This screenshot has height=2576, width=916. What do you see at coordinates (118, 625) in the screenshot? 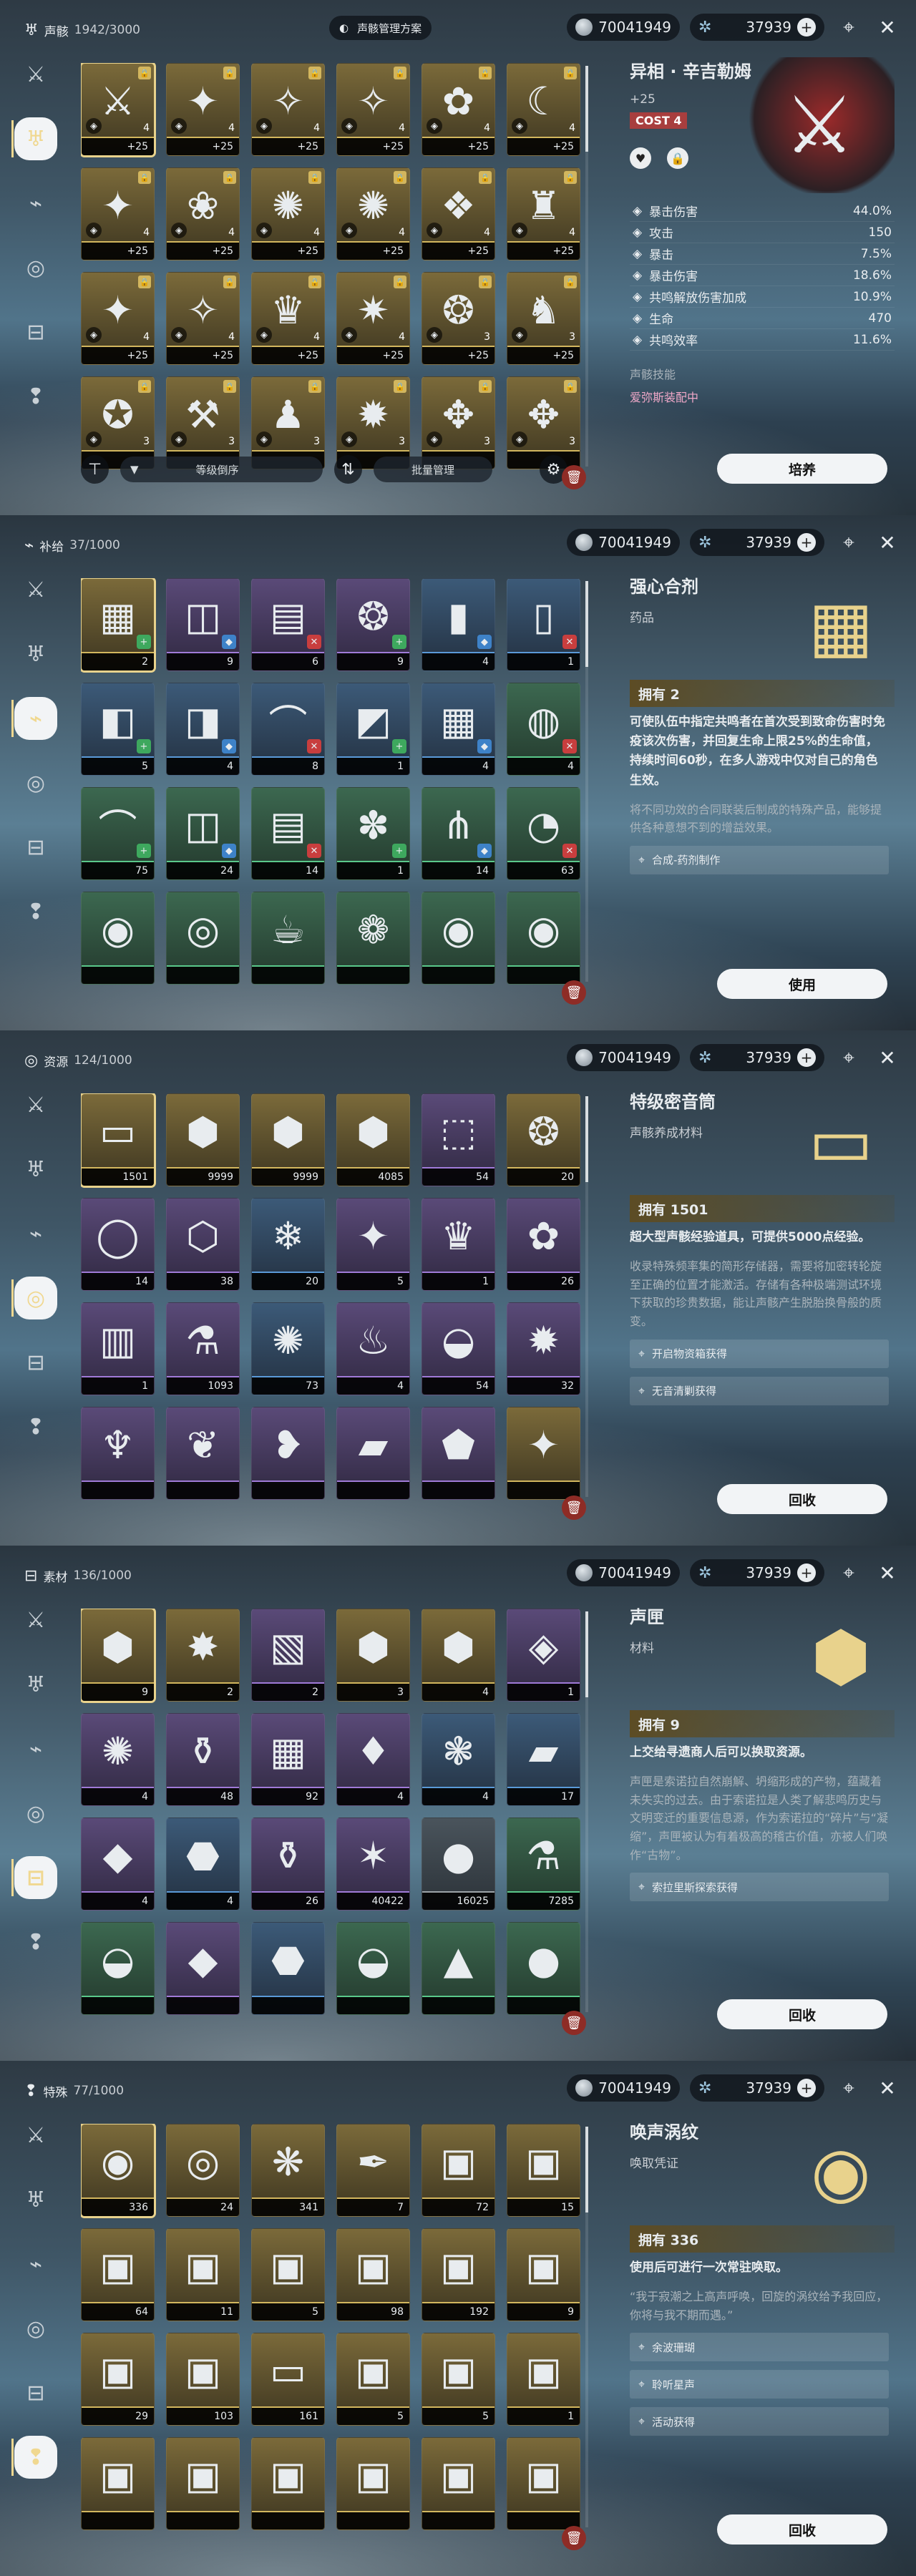
I see `item-slot: ▦ +2` at bounding box center [118, 625].